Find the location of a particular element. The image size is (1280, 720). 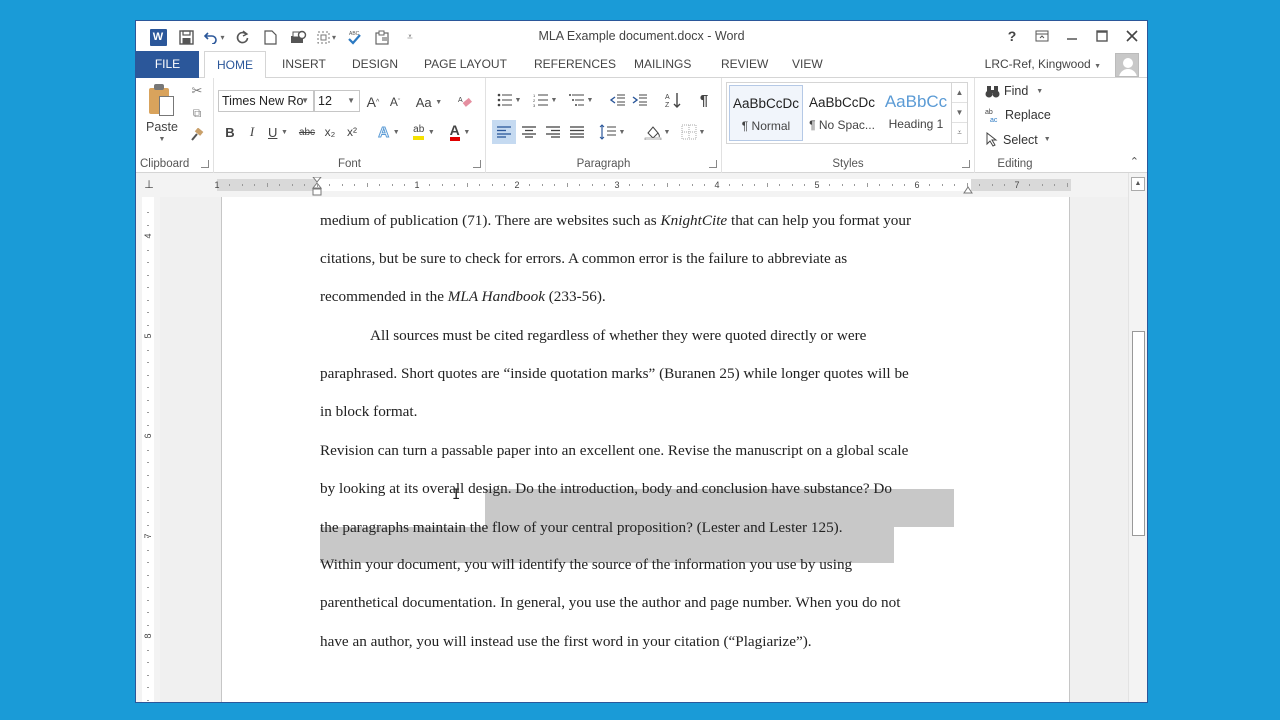

bullets-button: ▼ is located at coordinates (509, 100).